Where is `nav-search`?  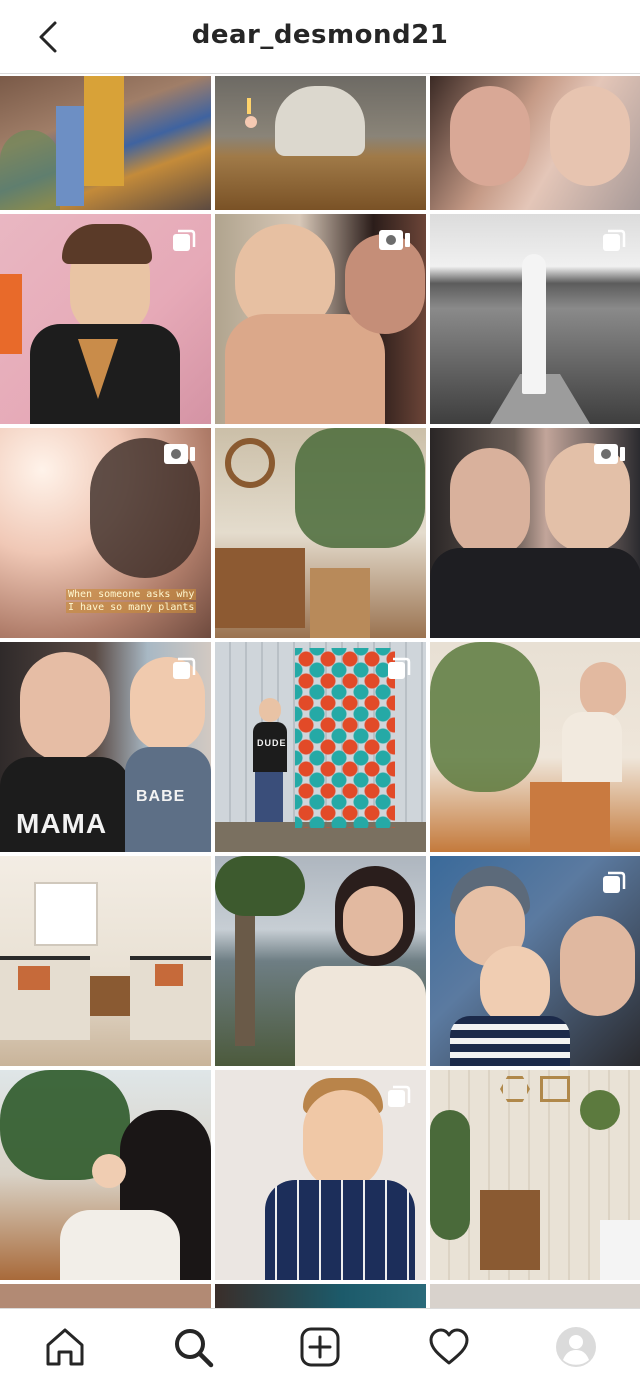 nav-search is located at coordinates (193, 1347).